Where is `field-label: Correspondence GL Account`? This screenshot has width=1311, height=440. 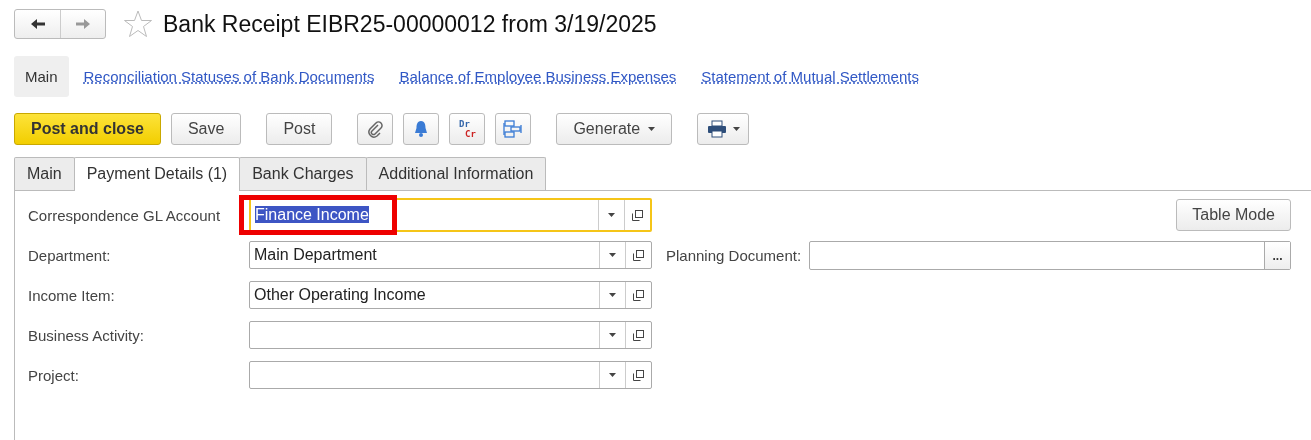 field-label: Correspondence GL Account is located at coordinates (125, 215).